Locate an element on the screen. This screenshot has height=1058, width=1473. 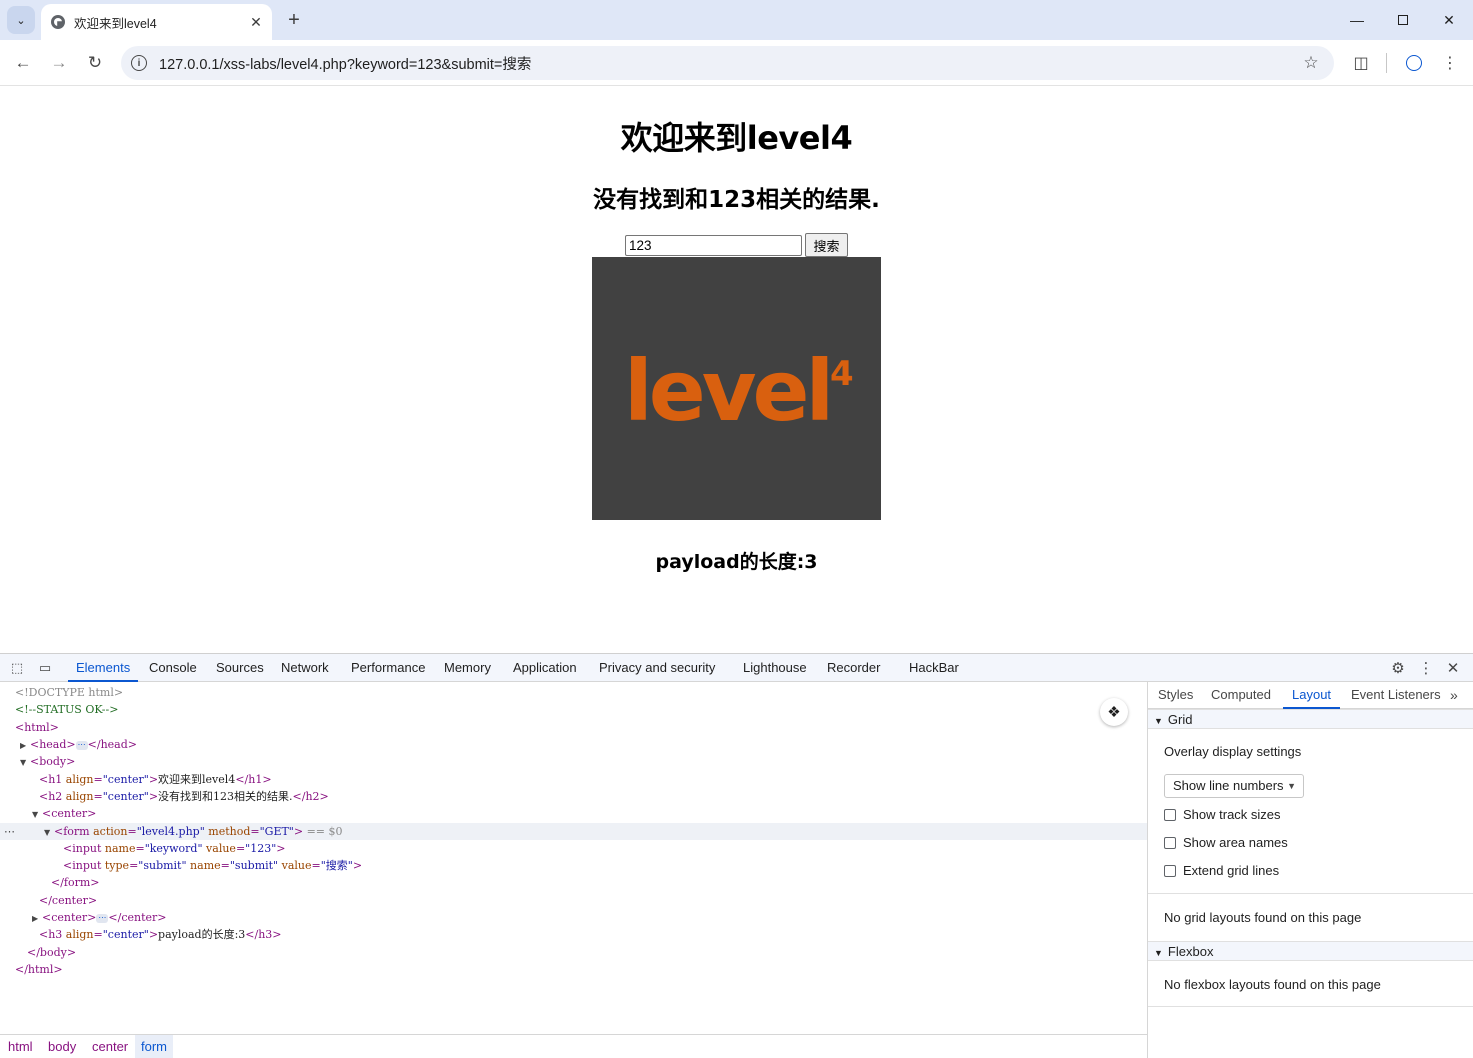
tab-layout: Layout is located at coordinates (1312, 695).